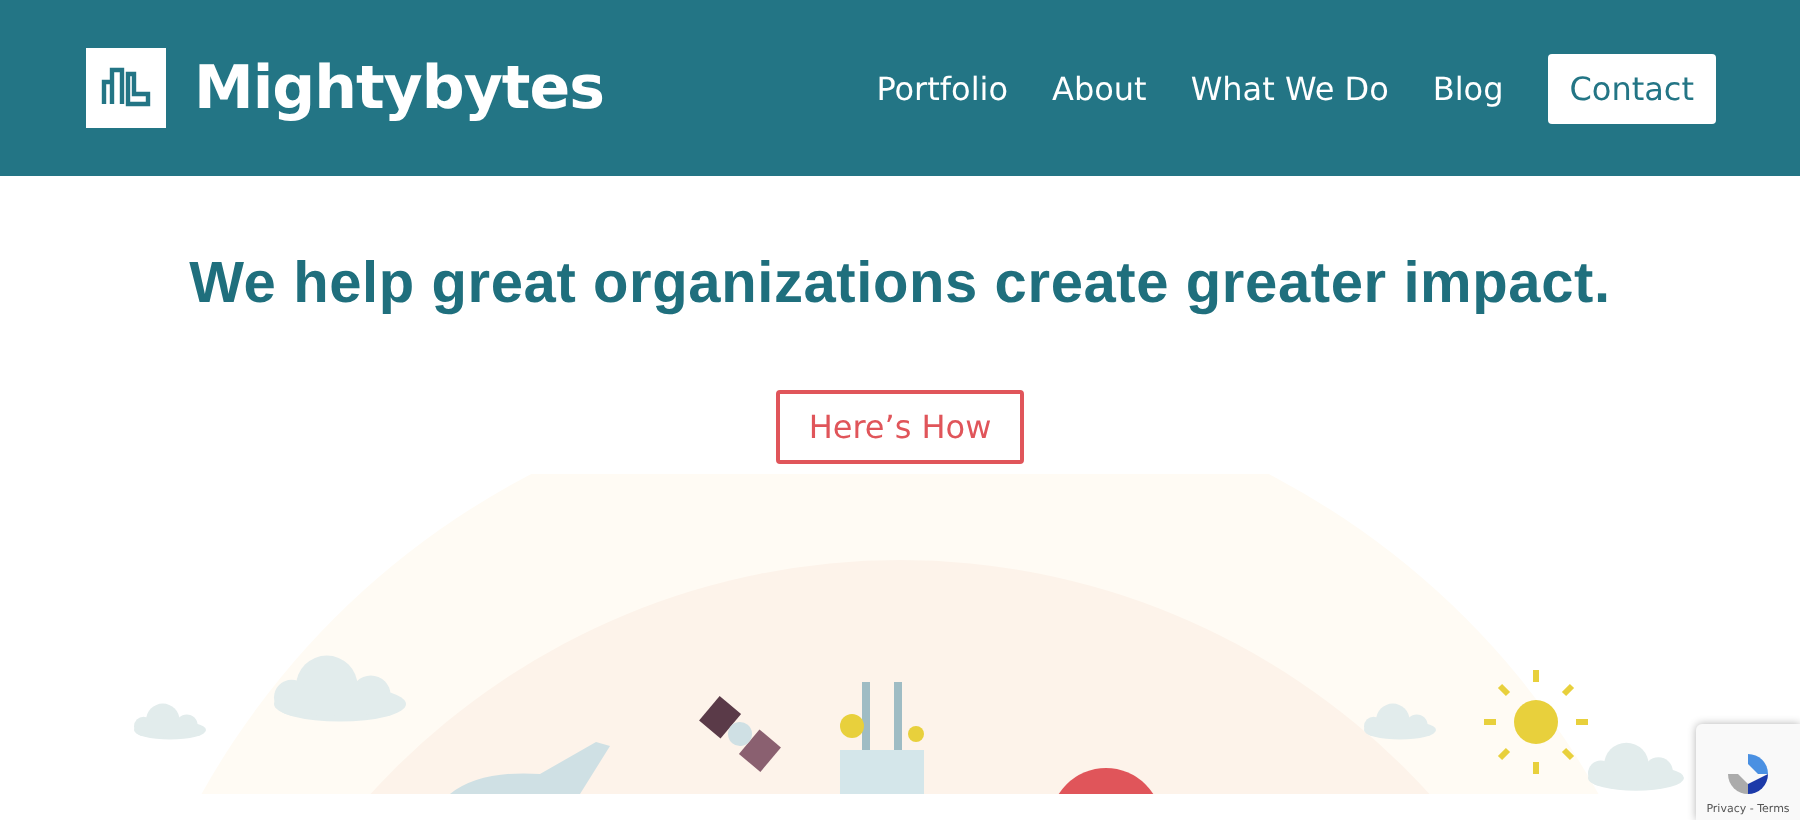  I want to click on logo-text: Mightybytes, so click(399, 88).